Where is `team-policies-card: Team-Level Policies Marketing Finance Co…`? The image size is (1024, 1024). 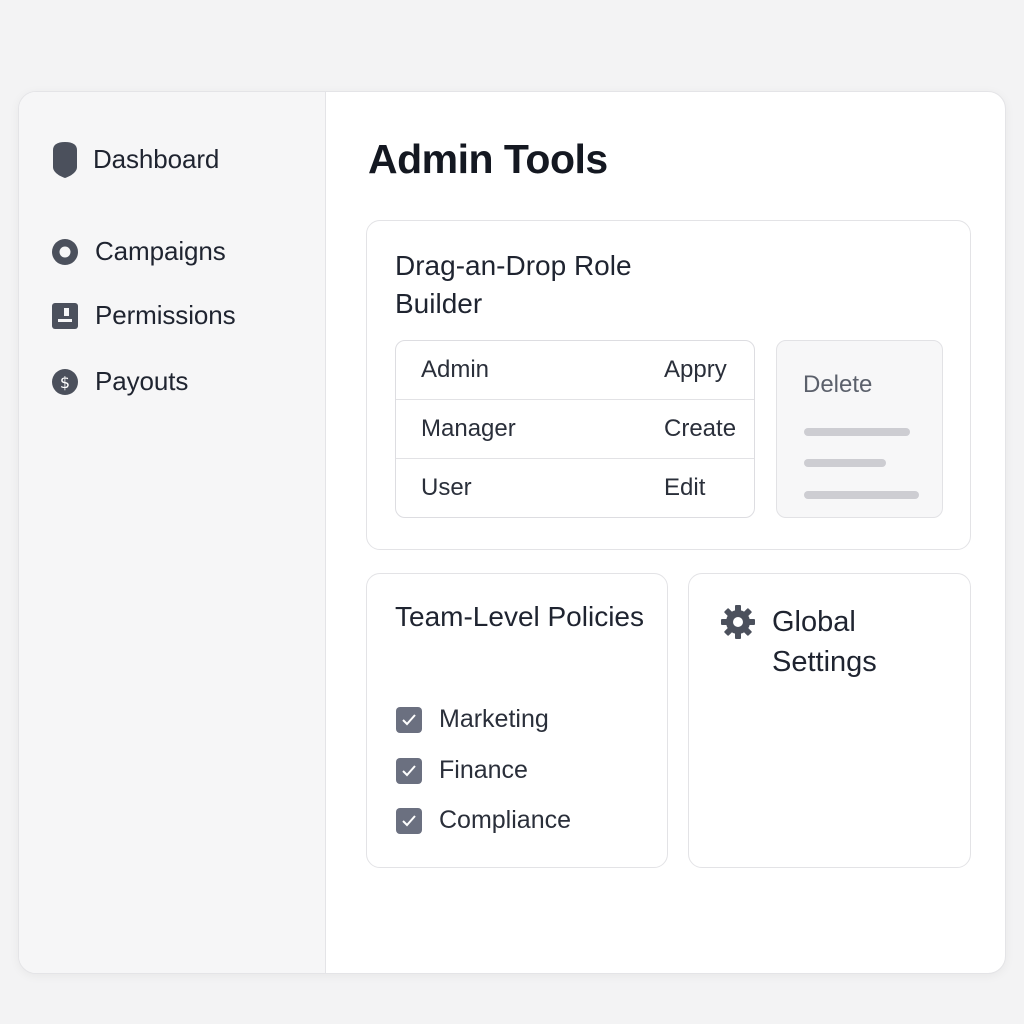
team-policies-card: Team-Level Policies Marketing Finance Co… is located at coordinates (517, 720).